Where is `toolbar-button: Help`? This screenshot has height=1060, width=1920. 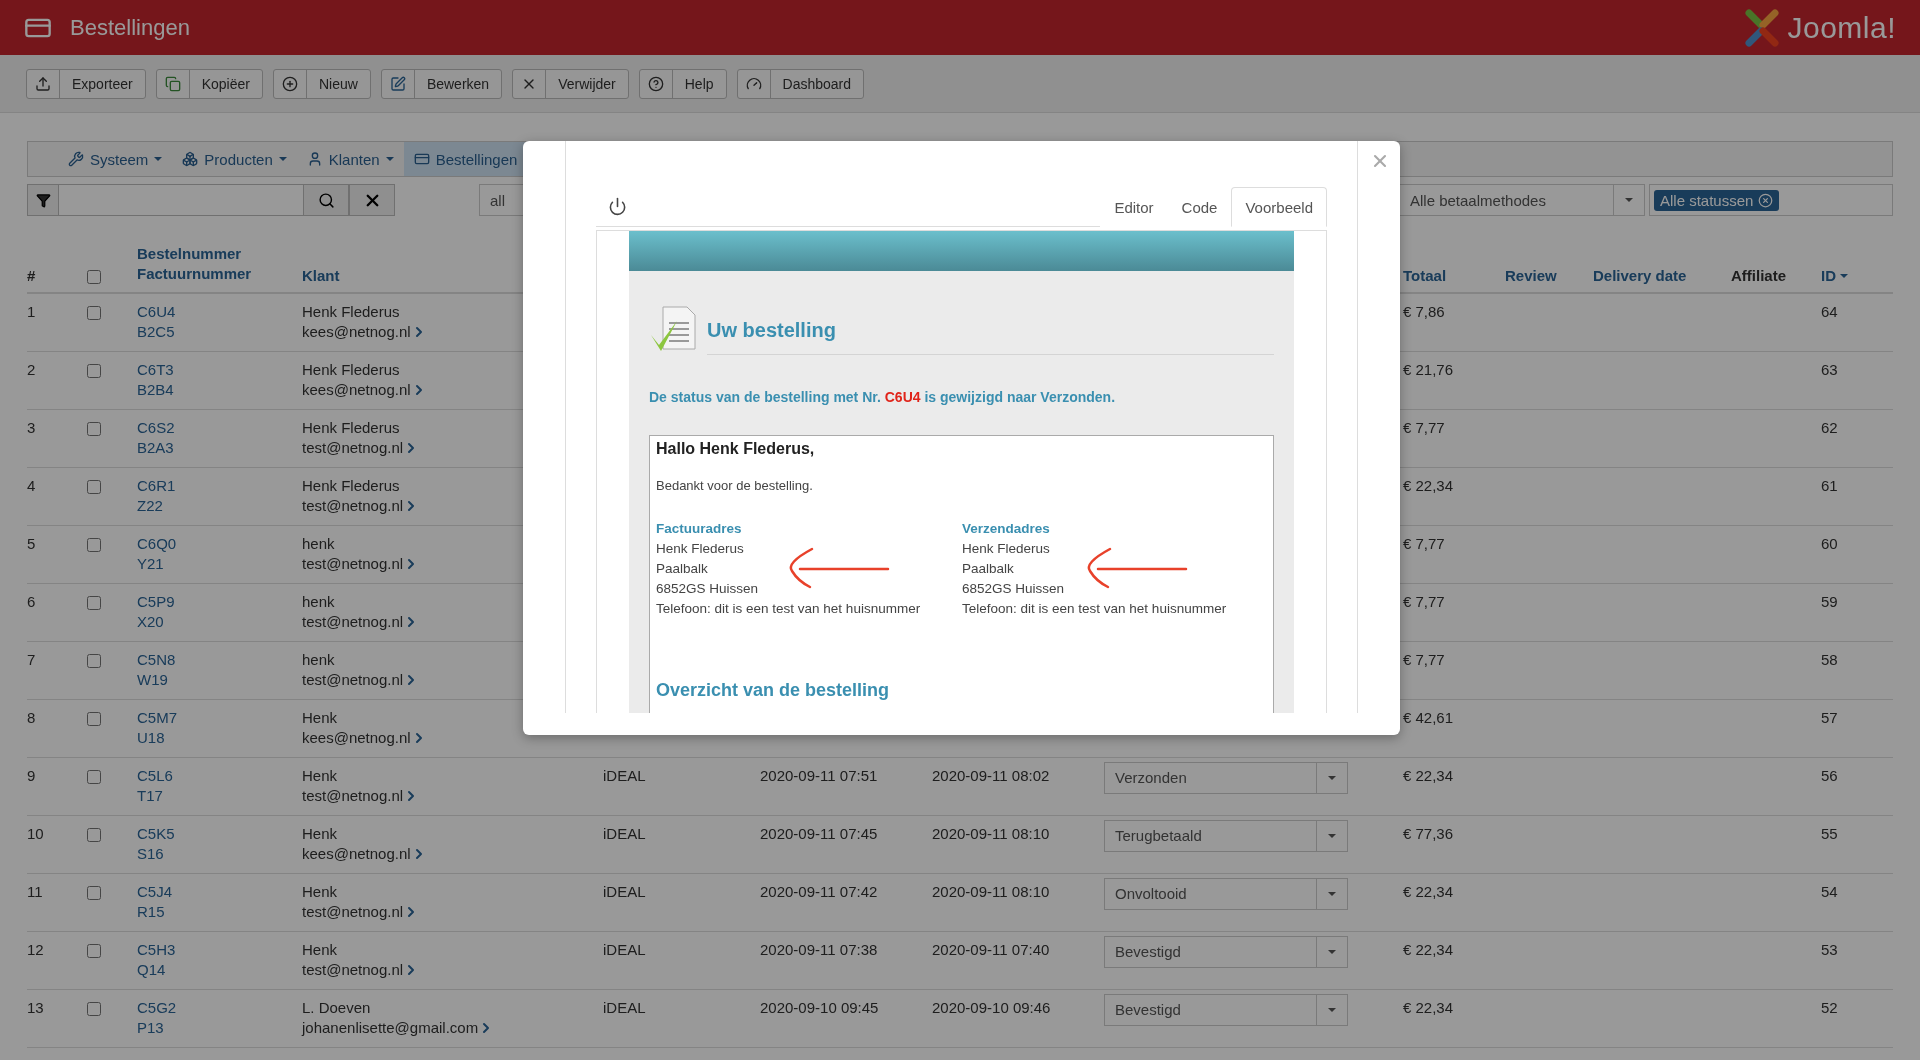 toolbar-button: Help is located at coordinates (682, 83).